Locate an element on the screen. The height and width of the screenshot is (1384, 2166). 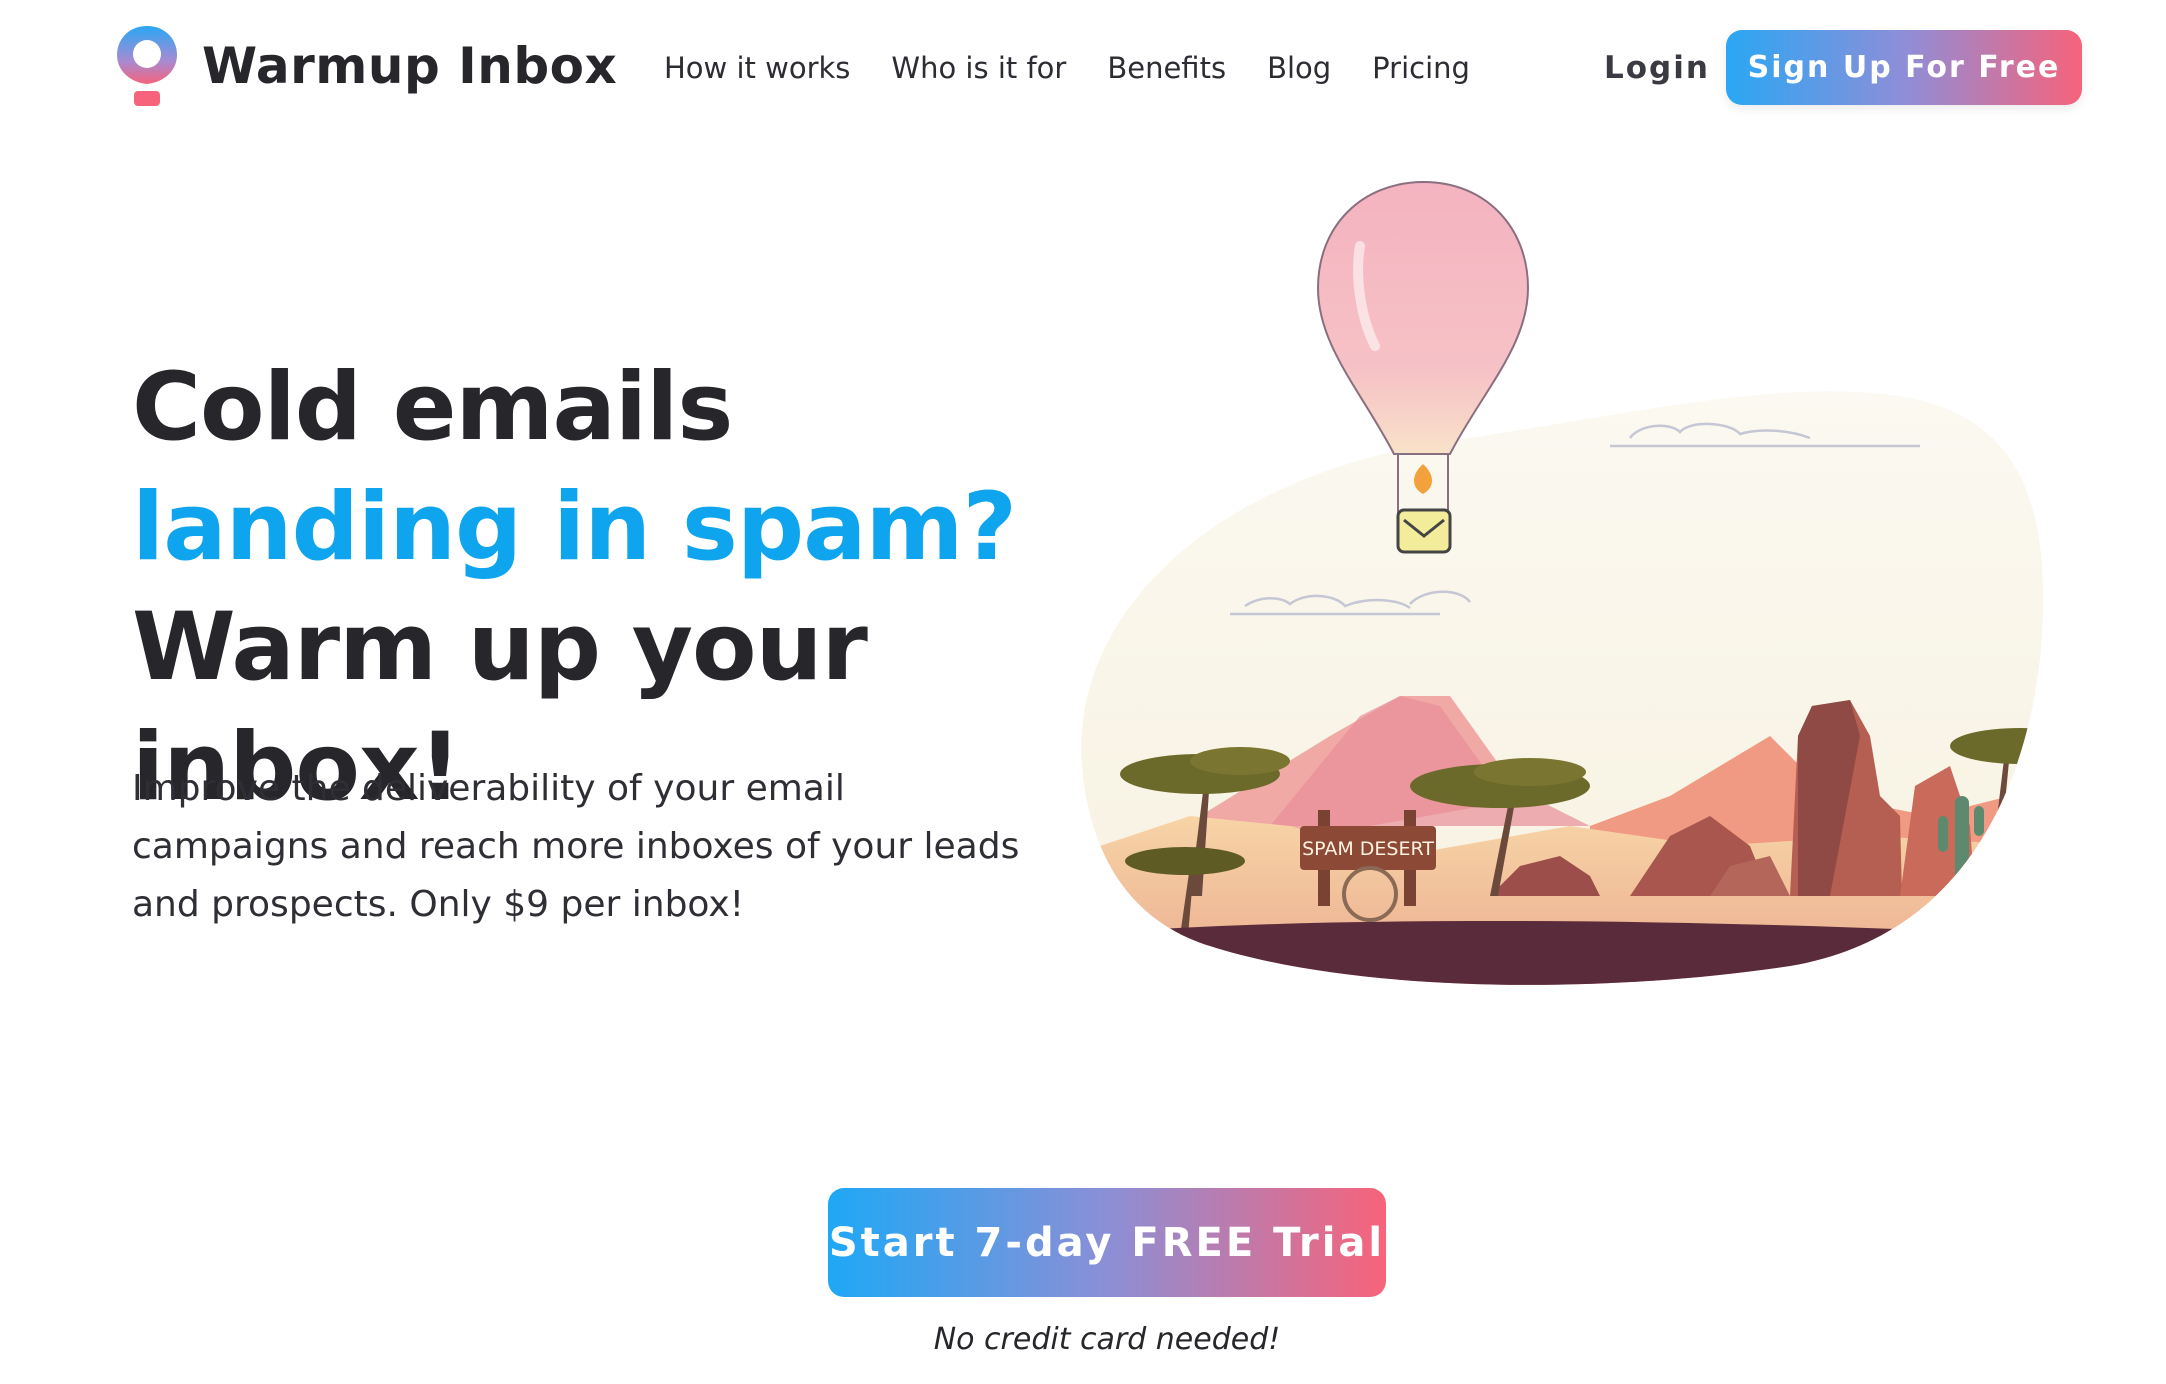
nav-benefits: Benefits is located at coordinates (1166, 68).